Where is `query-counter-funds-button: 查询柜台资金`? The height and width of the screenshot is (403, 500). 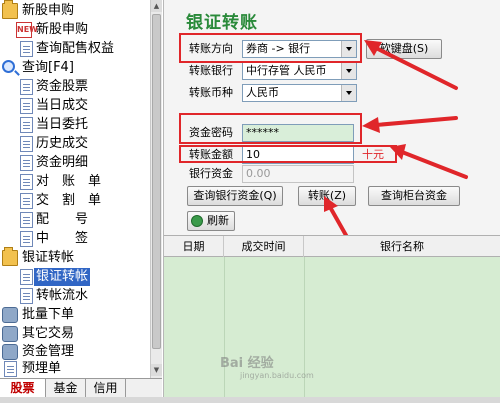
query-counter-funds-button: 查询柜台资金 is located at coordinates (414, 196).